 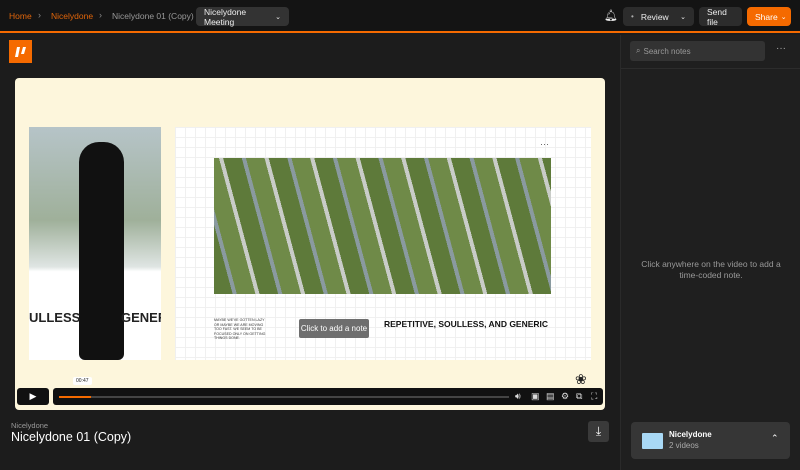 I want to click on play-icon: ▶, so click(x=33, y=396).